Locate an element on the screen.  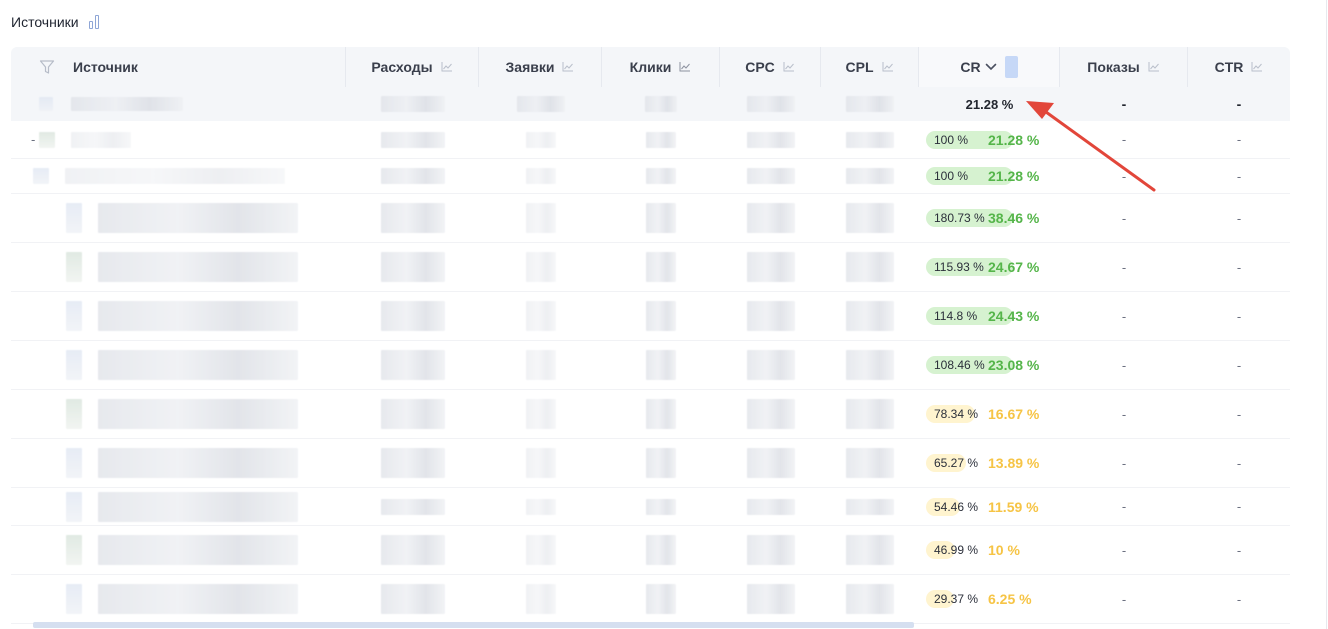
column-label: CPC is located at coordinates (760, 67).